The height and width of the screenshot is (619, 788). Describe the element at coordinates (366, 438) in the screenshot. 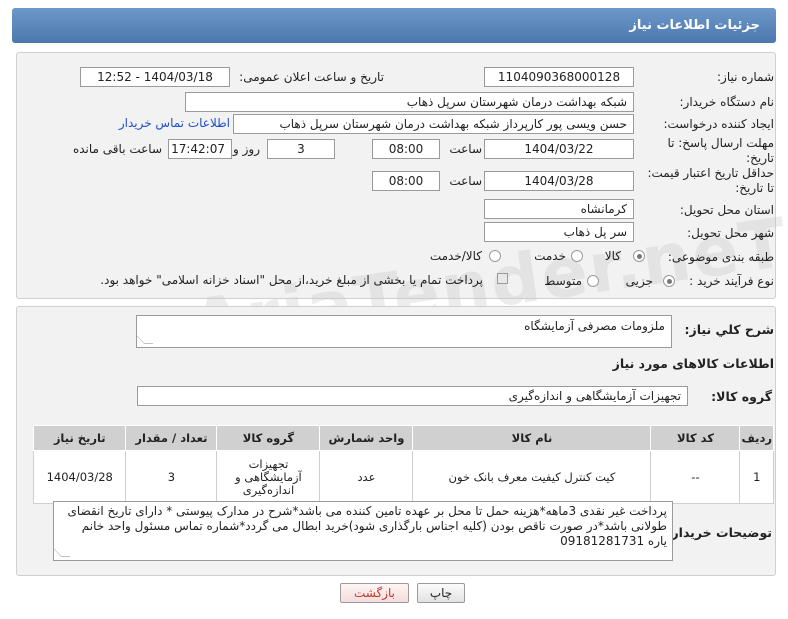

I see `col-header-unit: واحد شمارش` at that location.